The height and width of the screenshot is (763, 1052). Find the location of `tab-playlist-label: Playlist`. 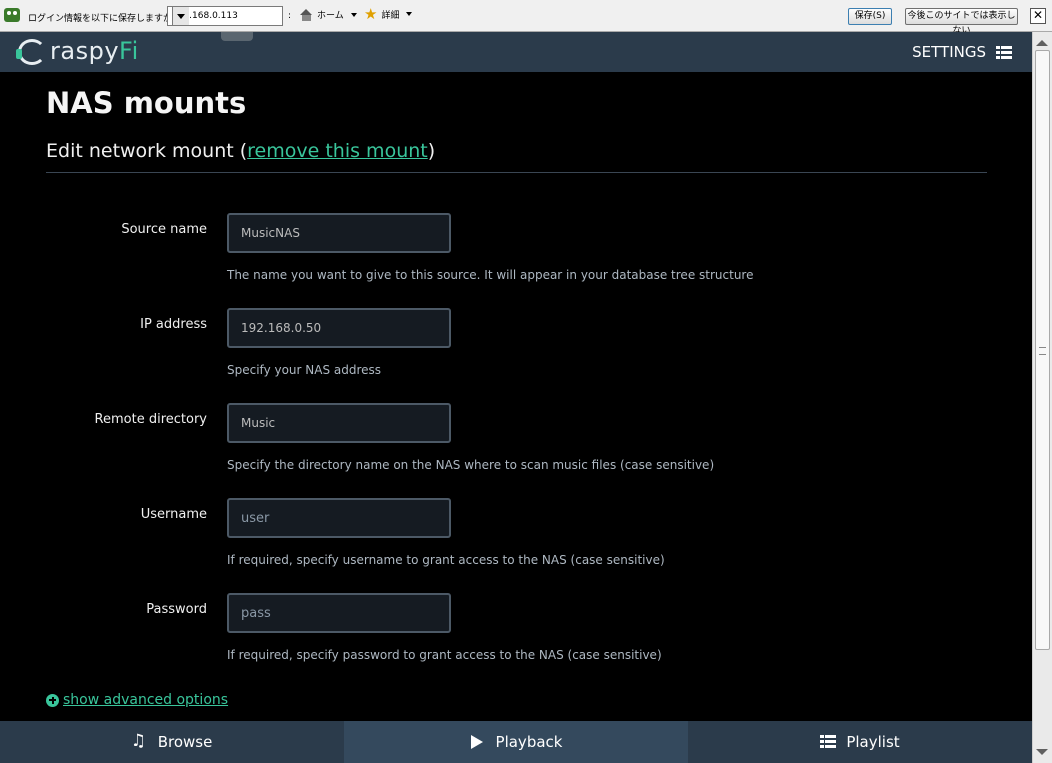

tab-playlist-label: Playlist is located at coordinates (873, 742).